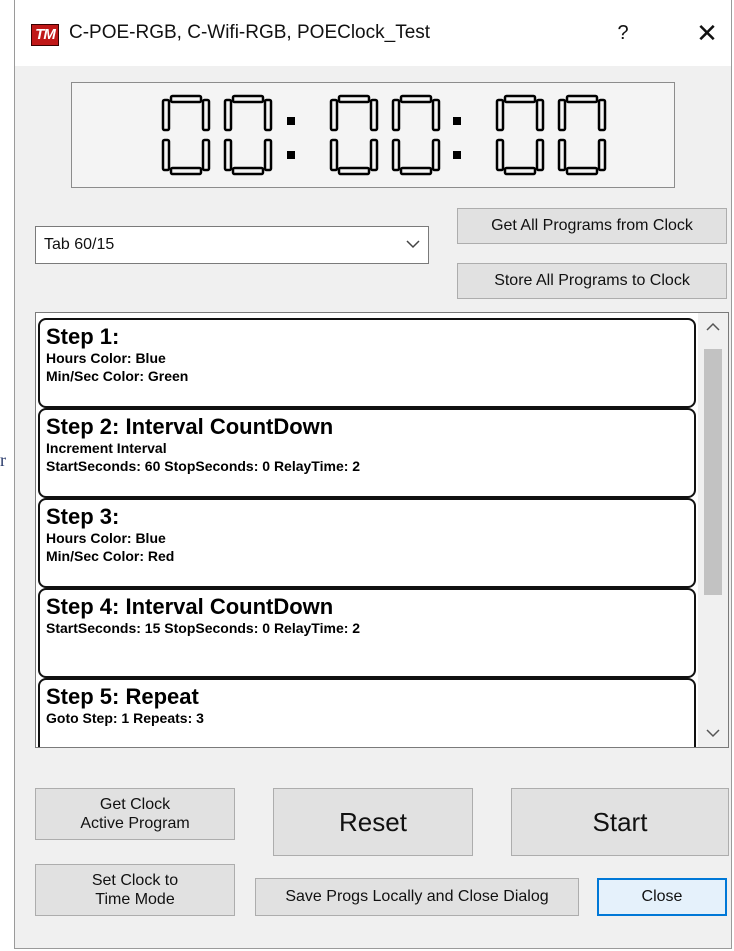 The image size is (734, 951). What do you see at coordinates (135, 880) in the screenshot?
I see `button-label-line: Set Clock to` at bounding box center [135, 880].